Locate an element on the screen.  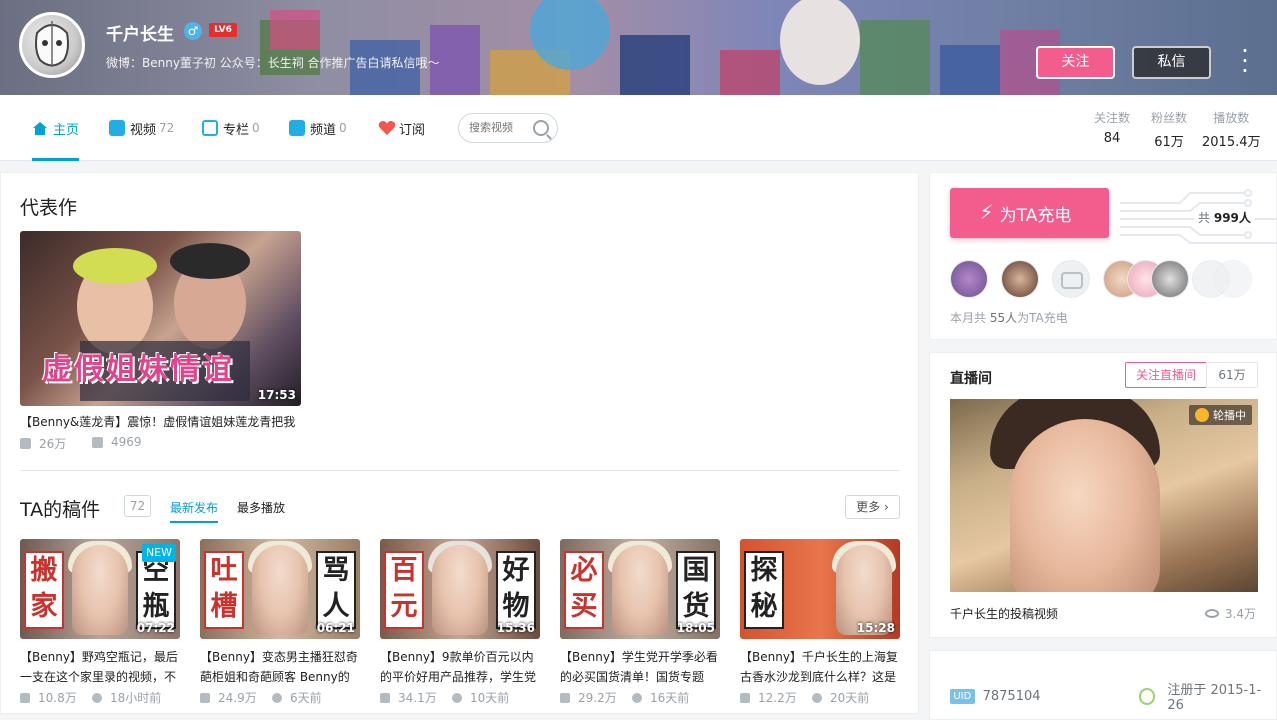
charge-total: 共 999人 is located at coordinates (1224, 217).